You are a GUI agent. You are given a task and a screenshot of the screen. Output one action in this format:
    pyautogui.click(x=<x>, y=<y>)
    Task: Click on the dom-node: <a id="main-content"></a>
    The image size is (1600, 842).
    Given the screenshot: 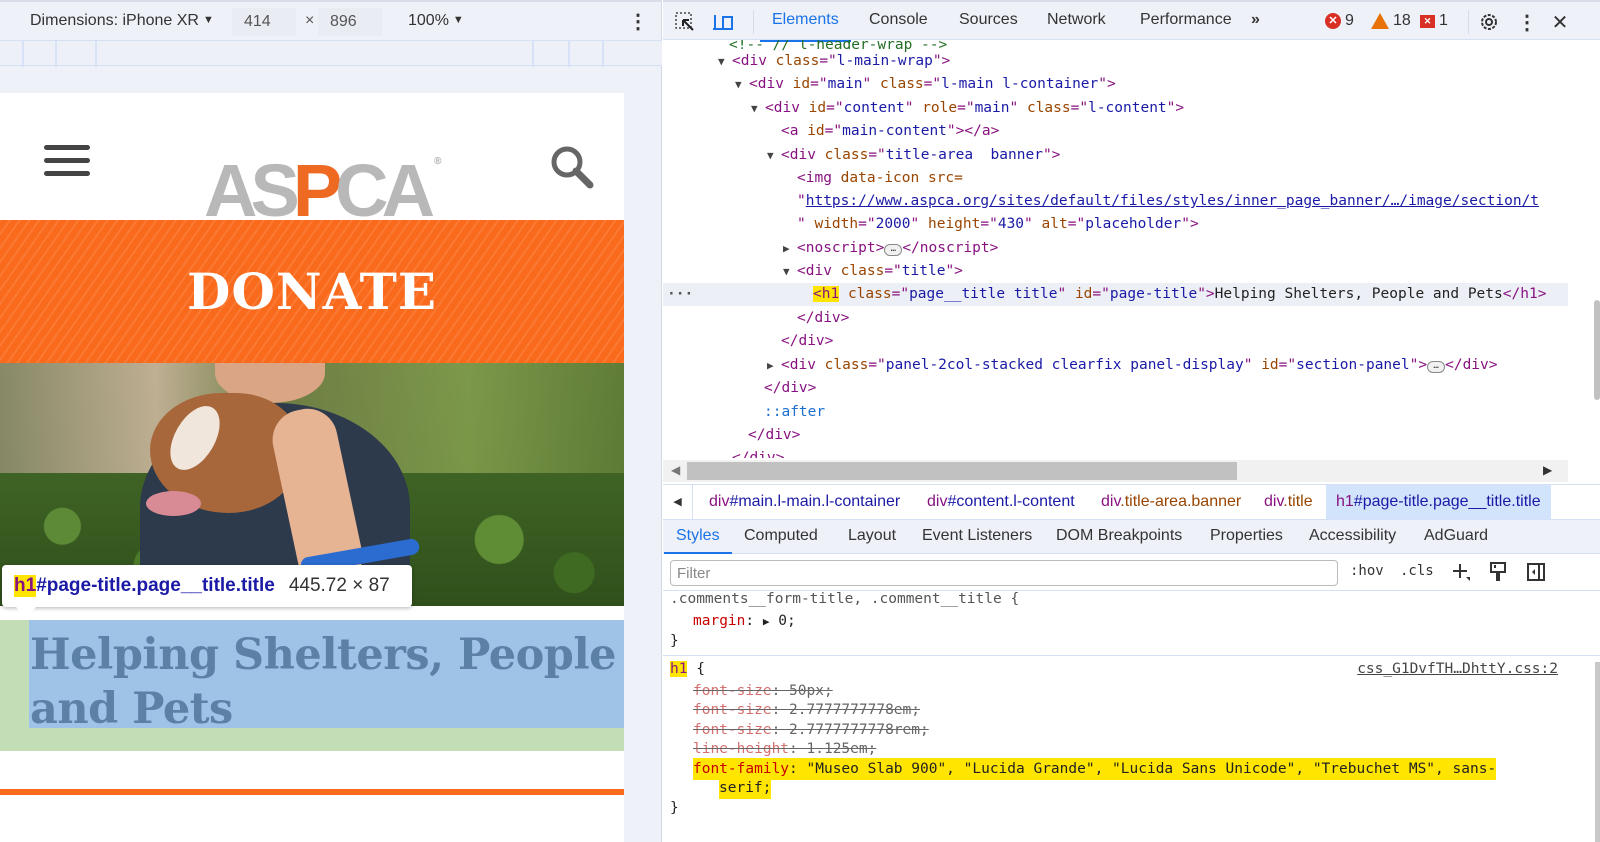 What is the action you would take?
    pyautogui.click(x=1115, y=131)
    